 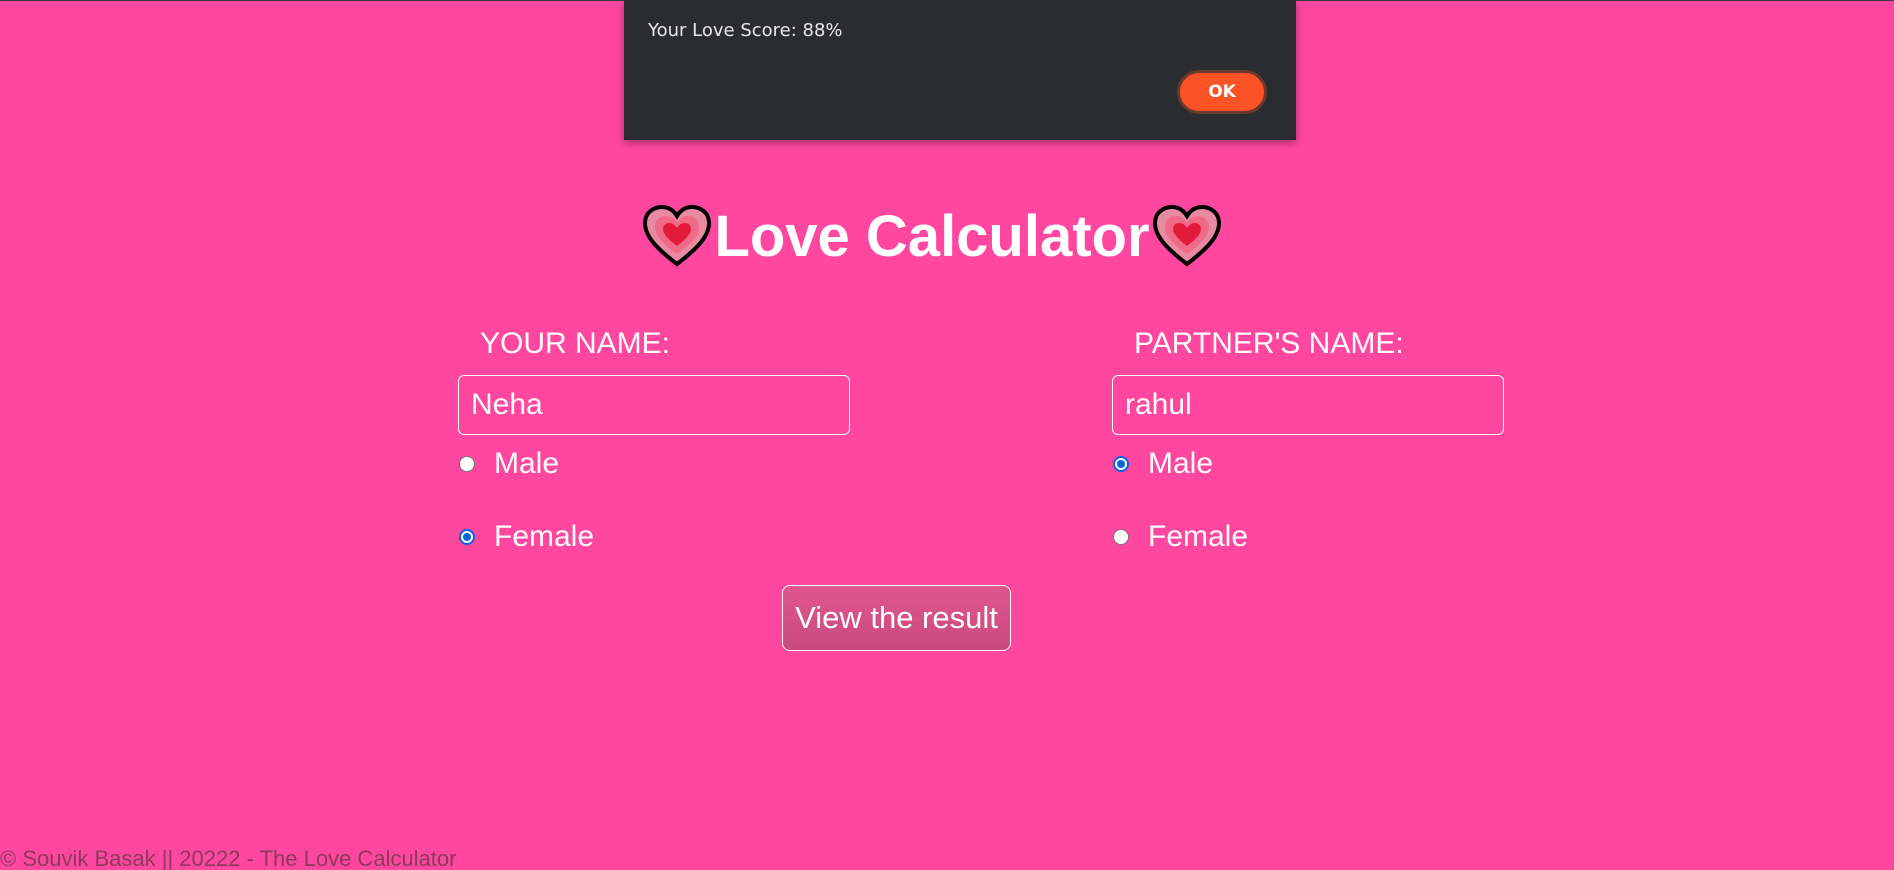 I want to click on partner-gender-male-radio, so click(x=1121, y=464).